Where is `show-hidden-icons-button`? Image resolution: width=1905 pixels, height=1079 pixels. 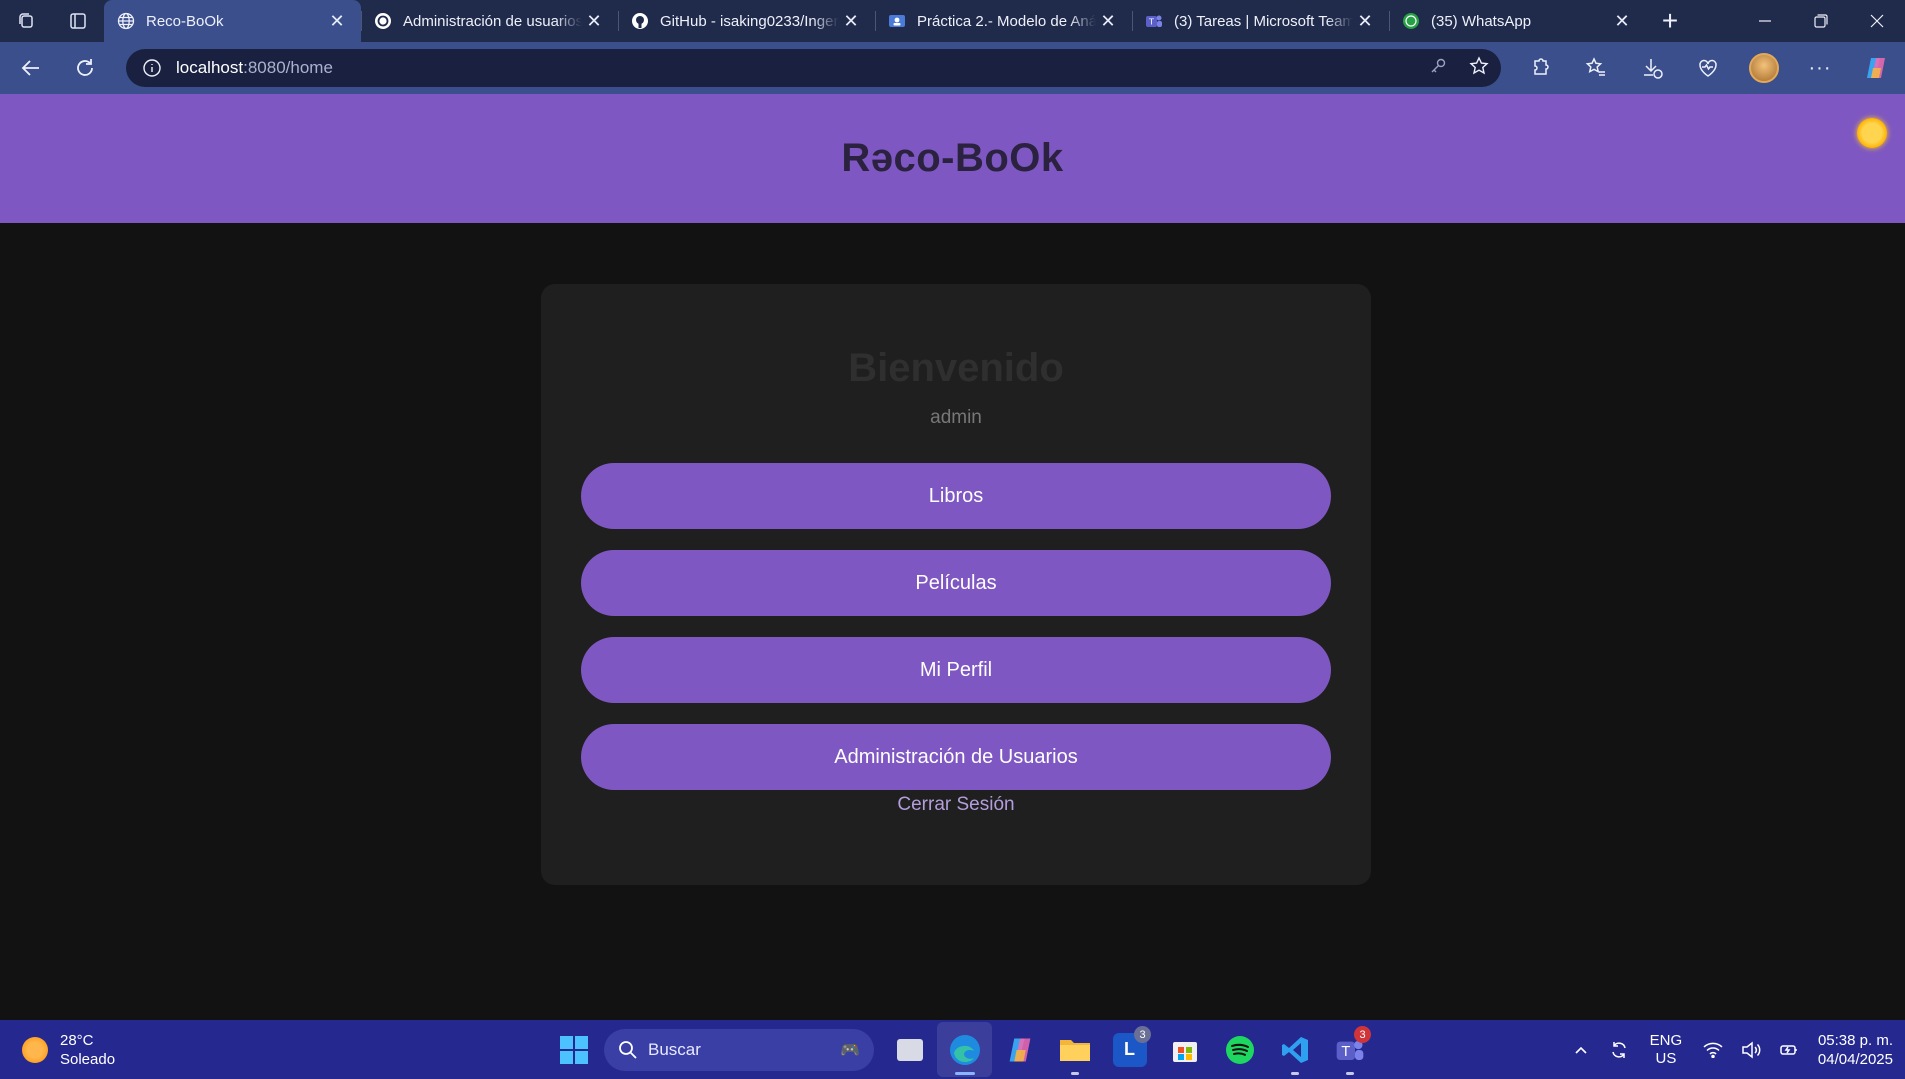
show-hidden-icons-button is located at coordinates (1581, 1050).